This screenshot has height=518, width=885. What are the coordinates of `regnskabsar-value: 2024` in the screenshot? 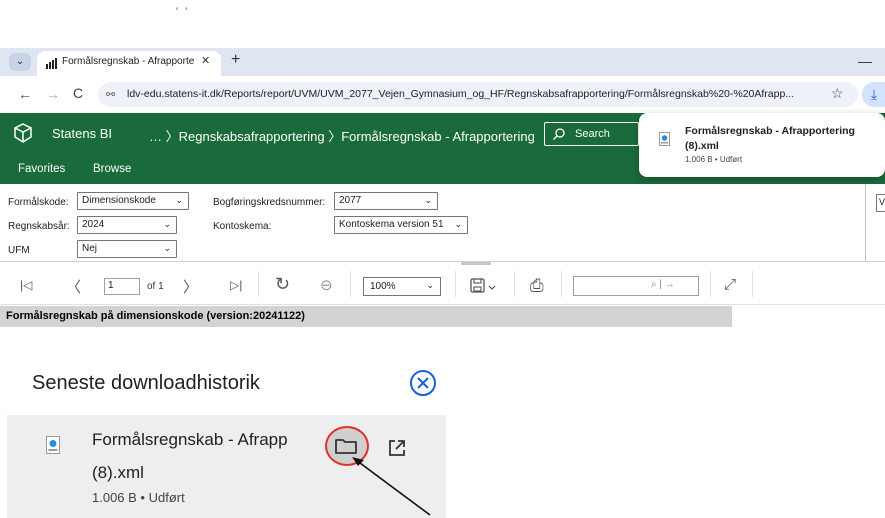 It's located at (93, 224).